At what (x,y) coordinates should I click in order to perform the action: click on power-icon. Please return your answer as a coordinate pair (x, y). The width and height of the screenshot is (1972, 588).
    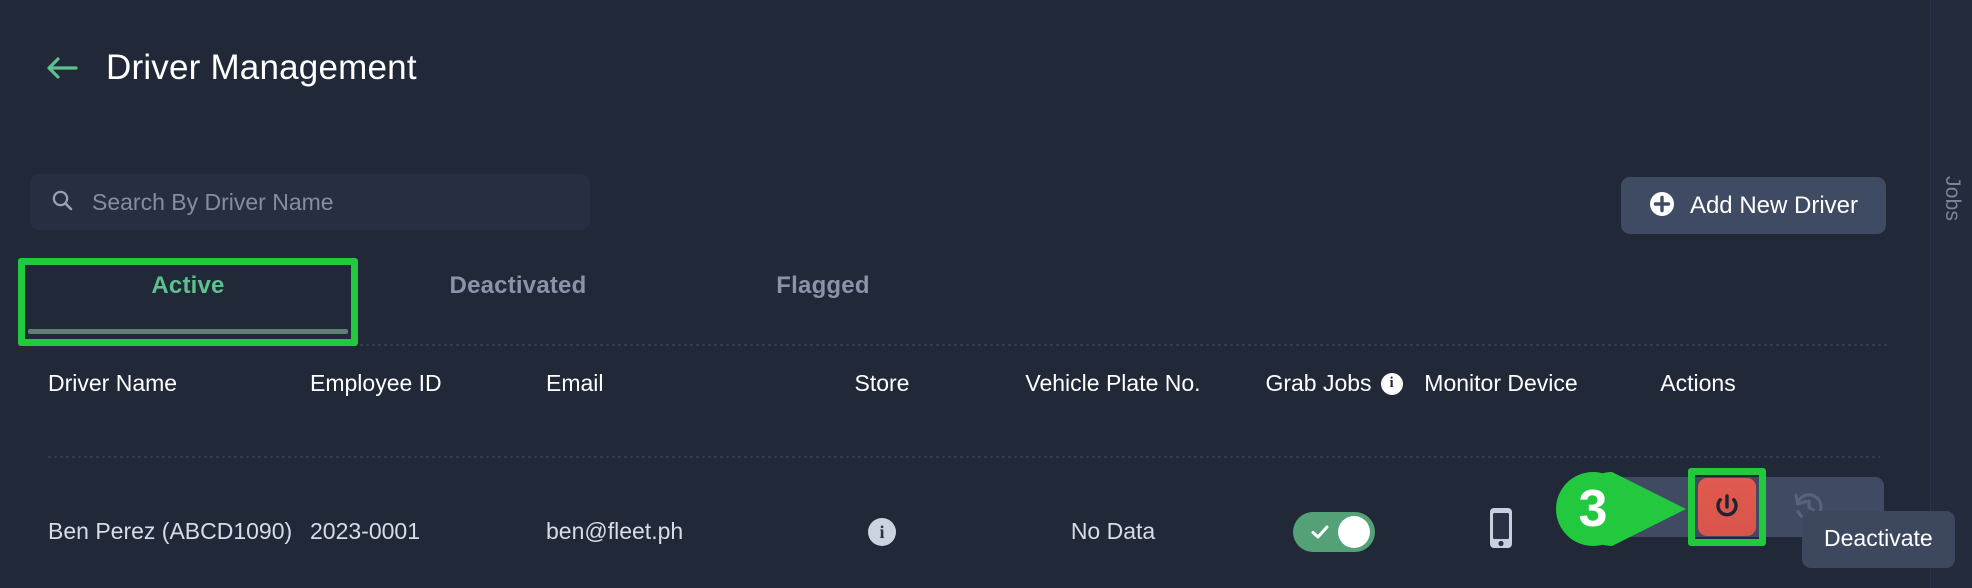
    Looking at the image, I should click on (1727, 505).